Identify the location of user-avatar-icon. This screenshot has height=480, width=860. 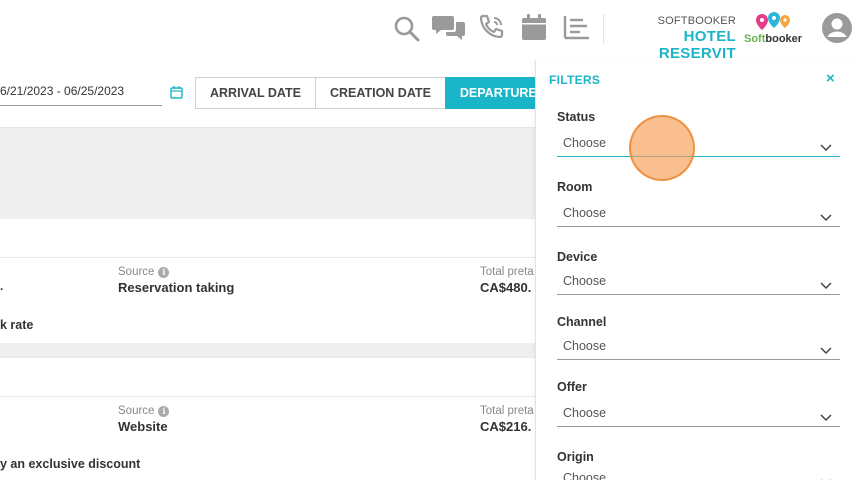
(837, 28).